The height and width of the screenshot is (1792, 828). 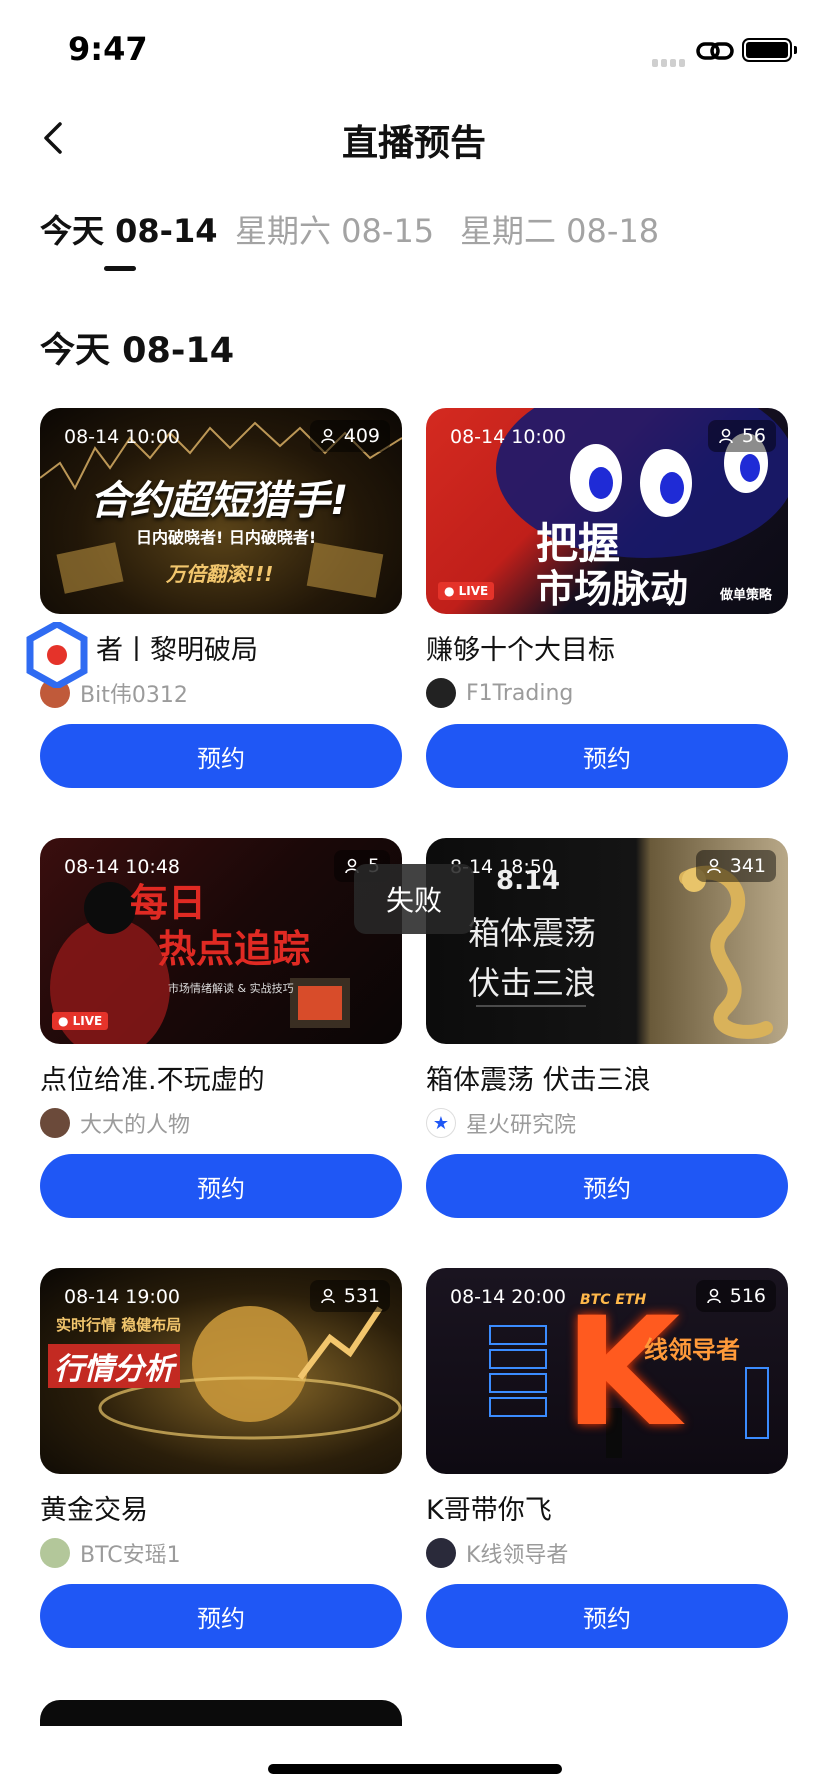 What do you see at coordinates (414, 50) in the screenshot?
I see `status-bar: 9:47` at bounding box center [414, 50].